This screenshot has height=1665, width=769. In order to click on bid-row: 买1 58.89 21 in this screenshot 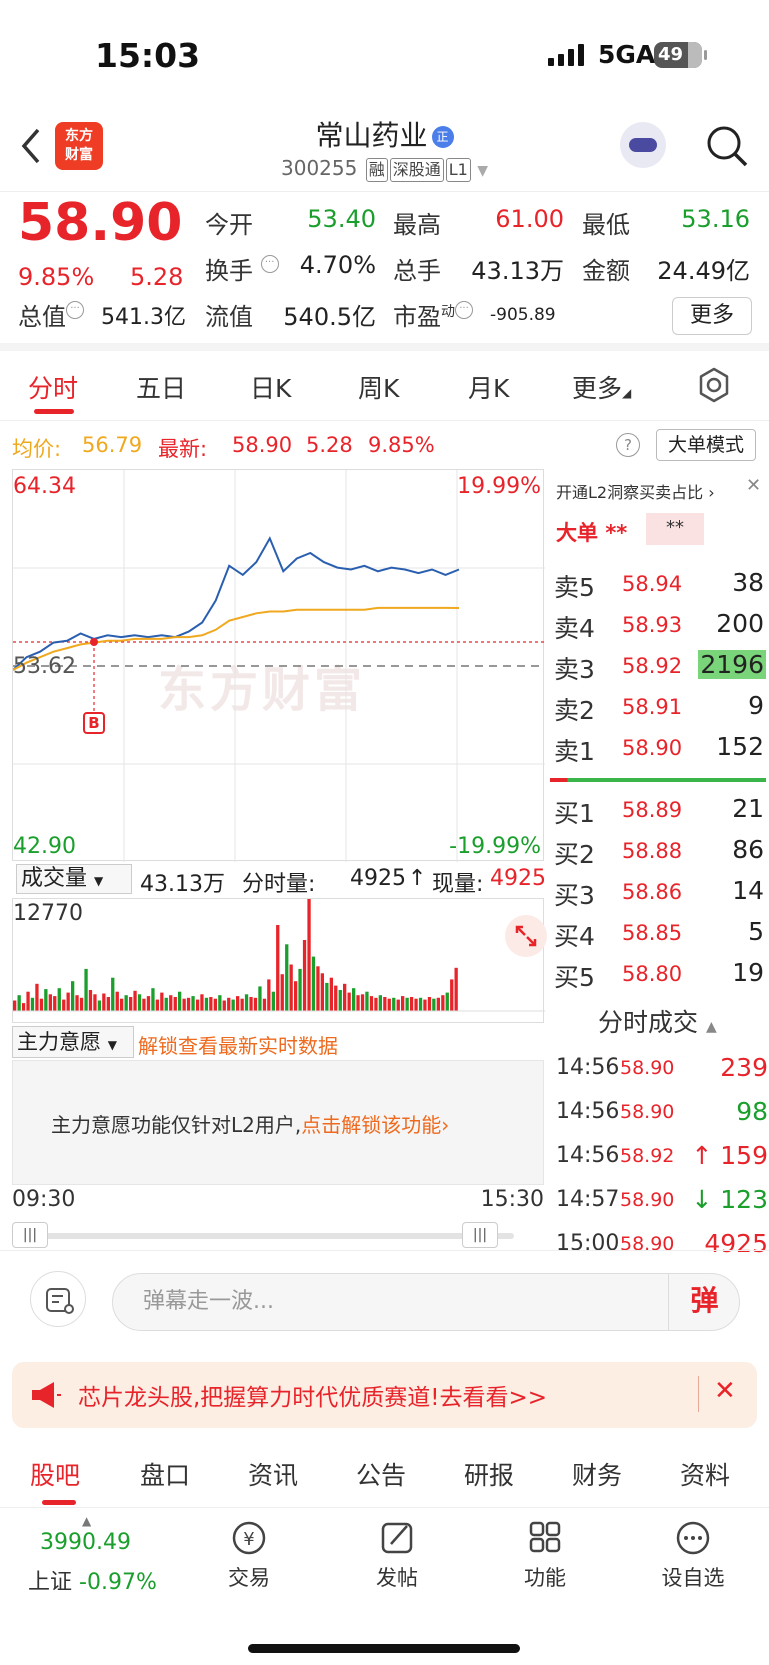, I will do `click(660, 810)`.